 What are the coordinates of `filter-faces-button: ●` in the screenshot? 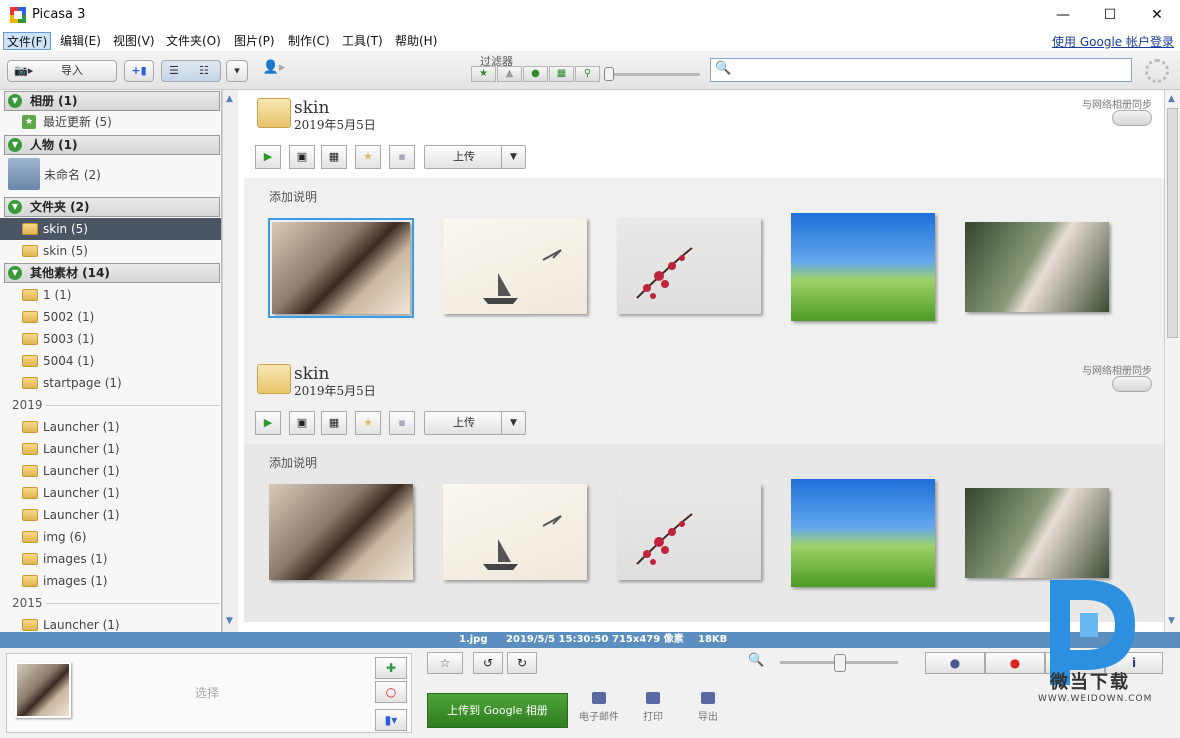 It's located at (535, 74).